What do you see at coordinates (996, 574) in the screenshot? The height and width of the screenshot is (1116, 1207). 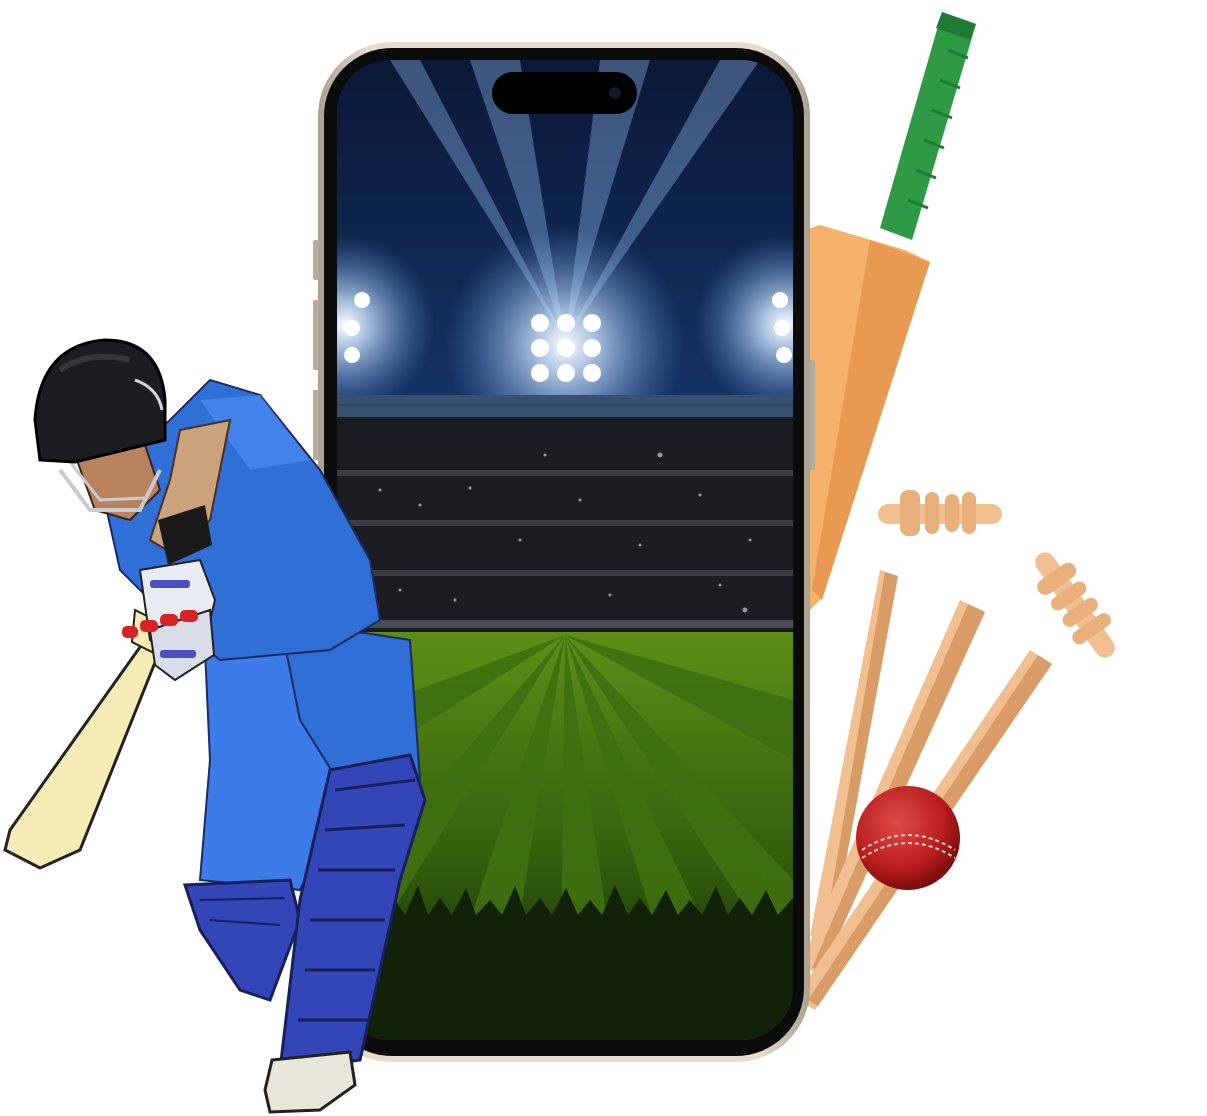 I see `bails-icon` at bounding box center [996, 574].